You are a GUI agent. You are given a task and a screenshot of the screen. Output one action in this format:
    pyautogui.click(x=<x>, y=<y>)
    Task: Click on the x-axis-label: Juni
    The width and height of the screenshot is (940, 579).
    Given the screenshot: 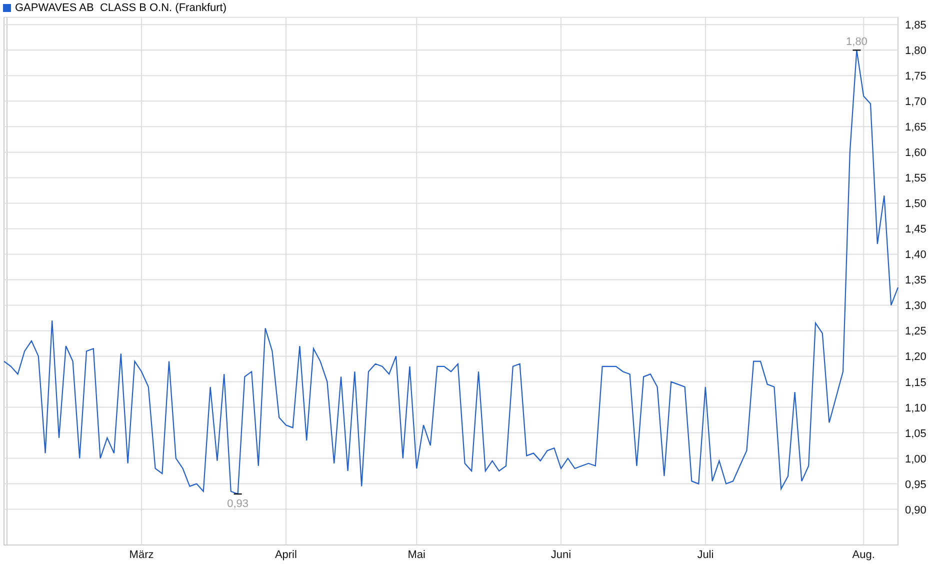 What is the action you would take?
    pyautogui.click(x=561, y=555)
    